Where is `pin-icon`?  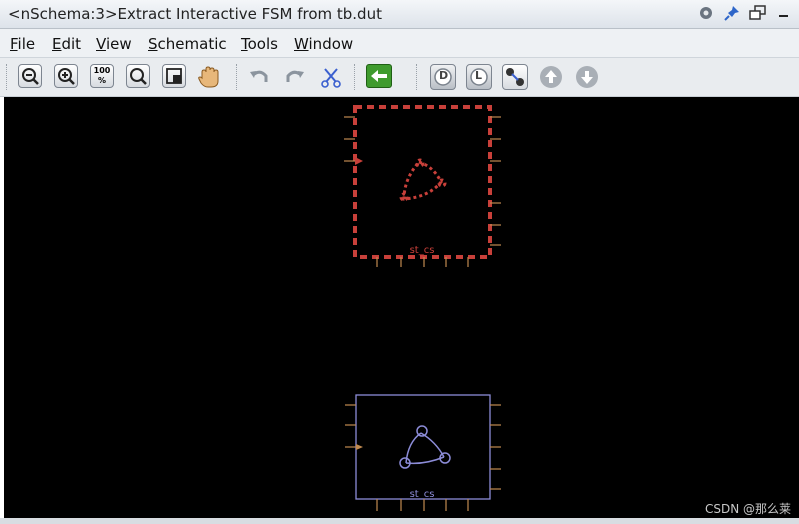
pin-icon is located at coordinates (732, 13).